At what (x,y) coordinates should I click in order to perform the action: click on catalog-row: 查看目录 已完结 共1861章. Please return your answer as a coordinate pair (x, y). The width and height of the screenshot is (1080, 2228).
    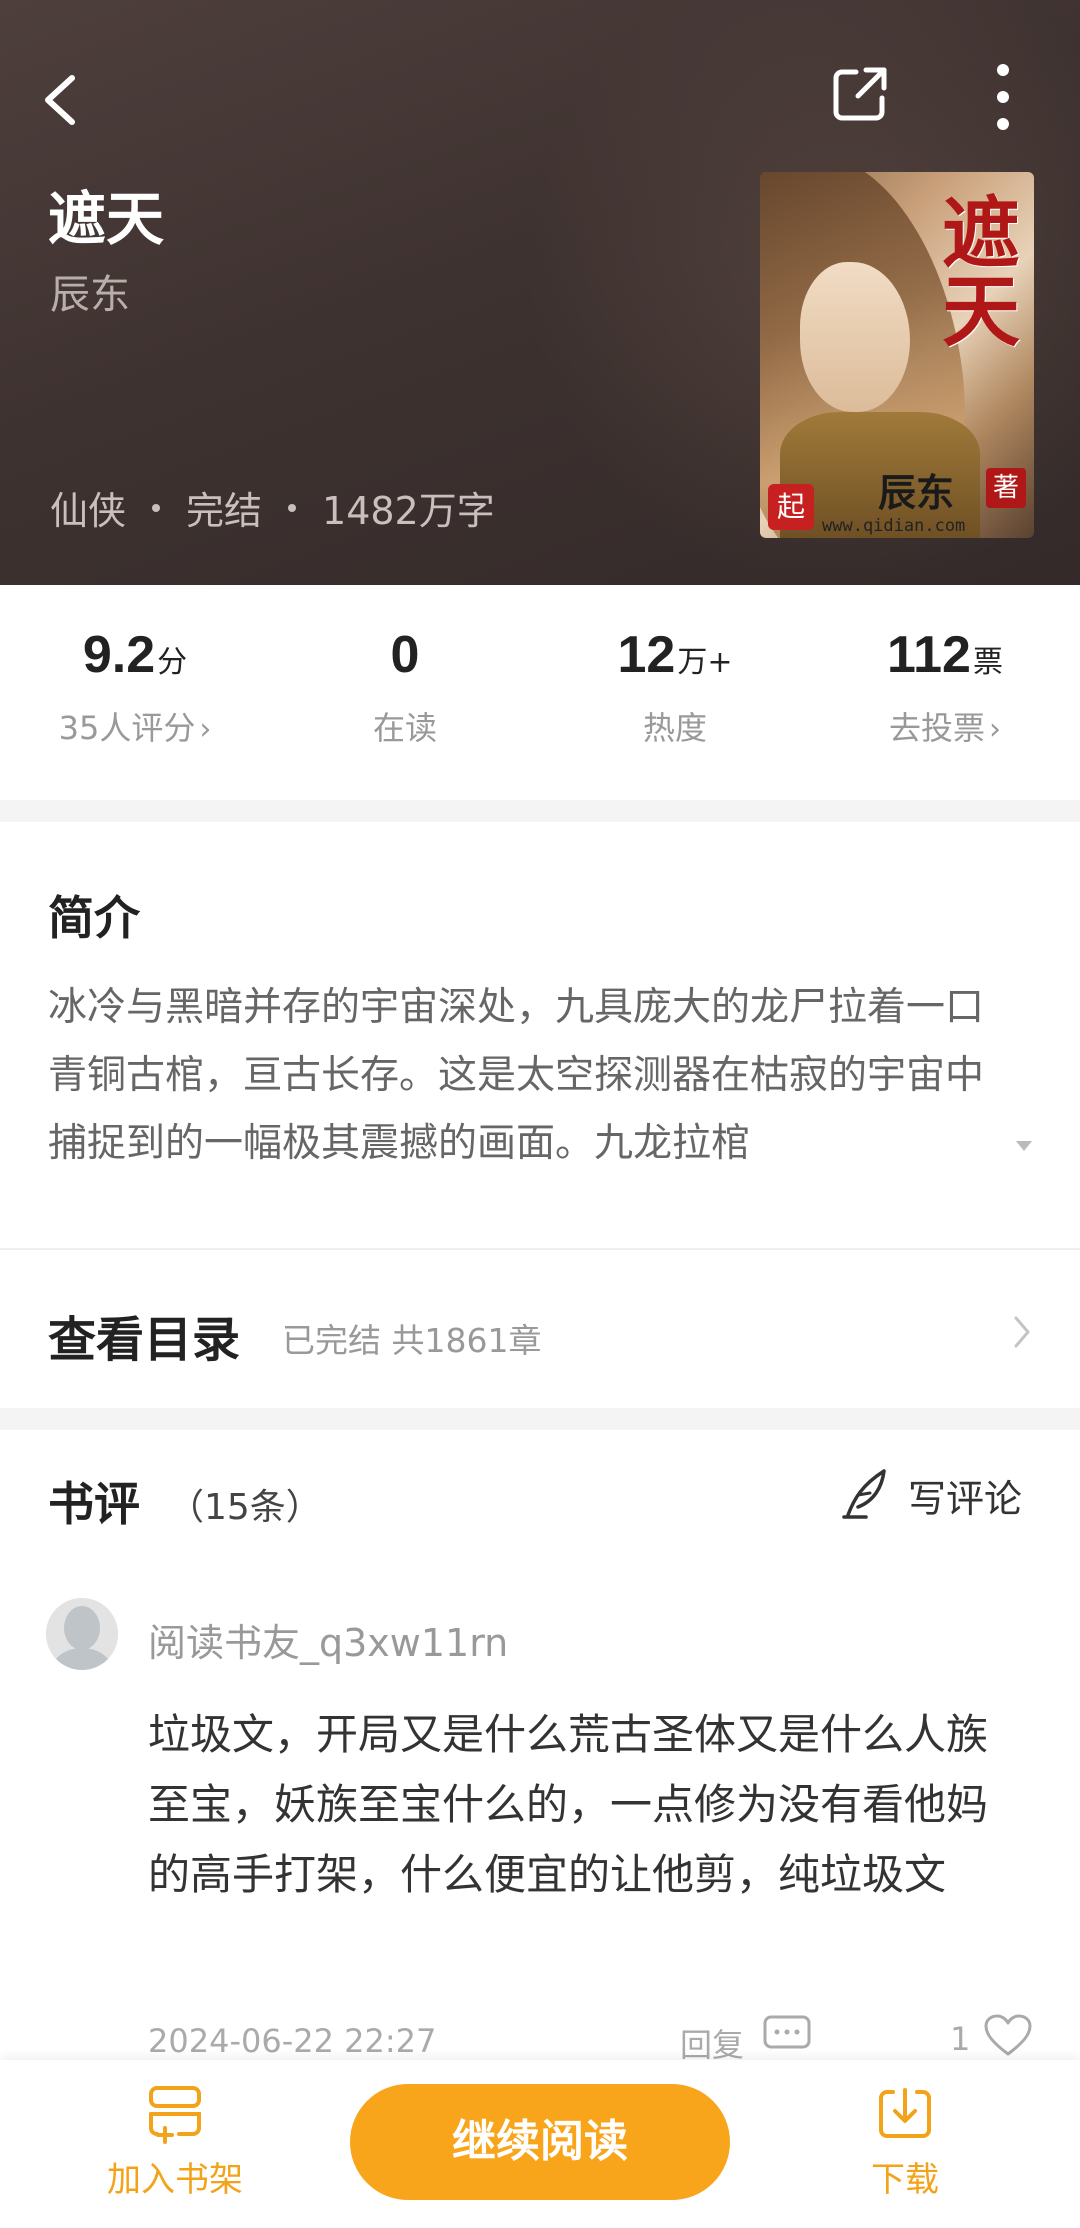
    Looking at the image, I should click on (540, 1329).